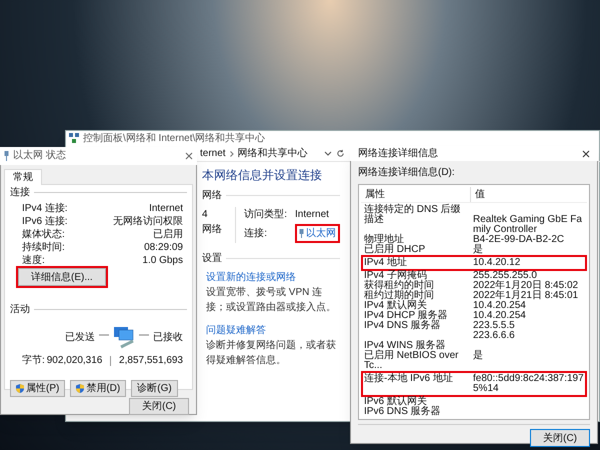 This screenshot has width=600, height=450. What do you see at coordinates (497, 263) in the screenshot?
I see `value-cell-text: 10.4.20.12` at bounding box center [497, 263].